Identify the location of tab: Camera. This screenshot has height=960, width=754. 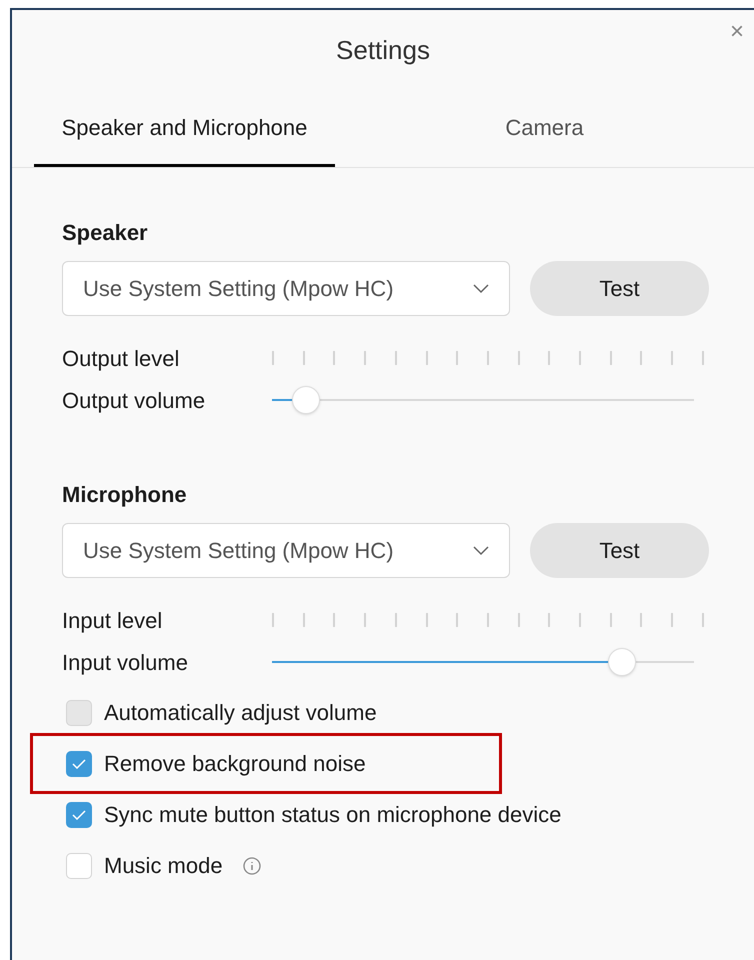
(544, 128).